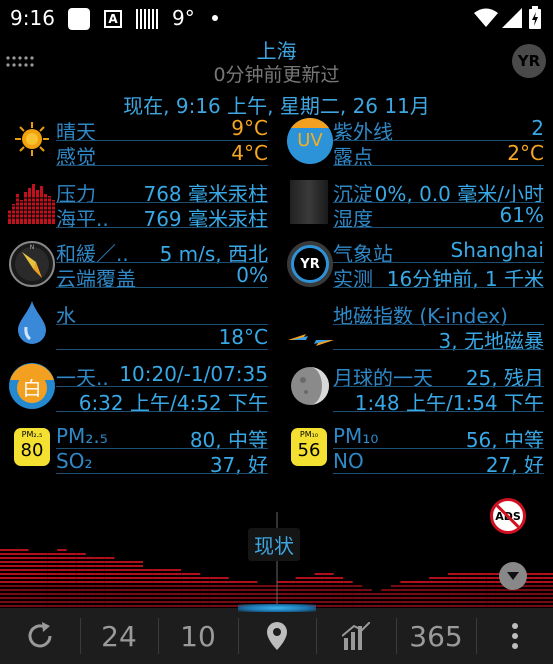 This screenshot has height=664, width=553. What do you see at coordinates (119, 636) in the screenshot?
I see `hours-24-button: 24` at bounding box center [119, 636].